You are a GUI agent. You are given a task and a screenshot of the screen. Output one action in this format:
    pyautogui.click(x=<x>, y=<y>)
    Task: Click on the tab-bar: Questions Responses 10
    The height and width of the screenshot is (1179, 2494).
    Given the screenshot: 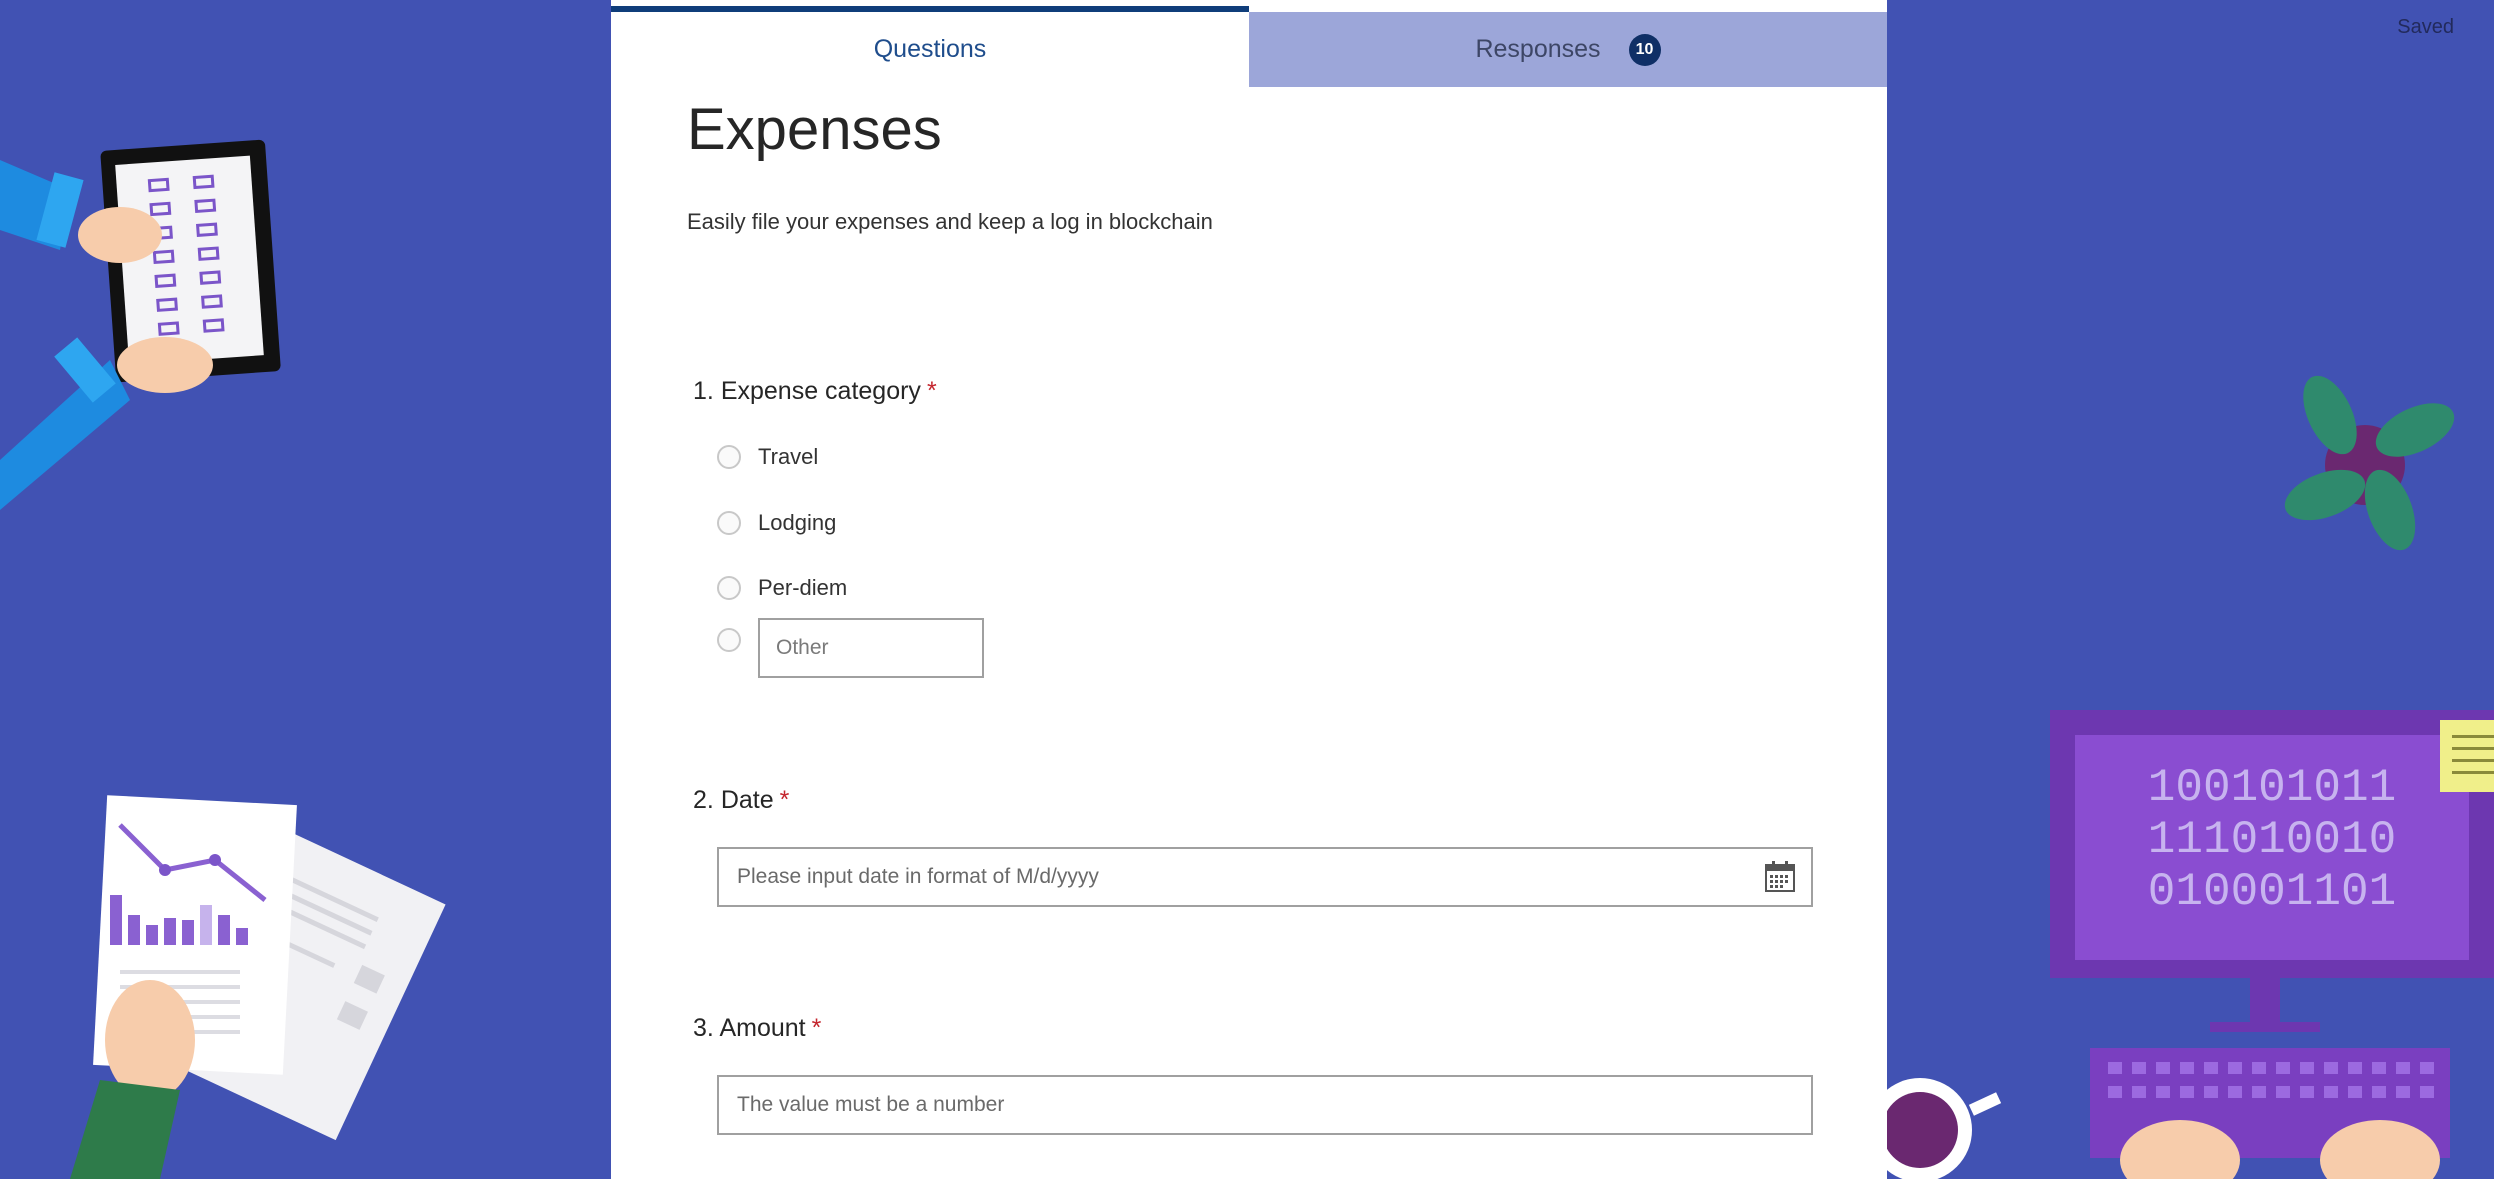 What is the action you would take?
    pyautogui.click(x=1249, y=46)
    